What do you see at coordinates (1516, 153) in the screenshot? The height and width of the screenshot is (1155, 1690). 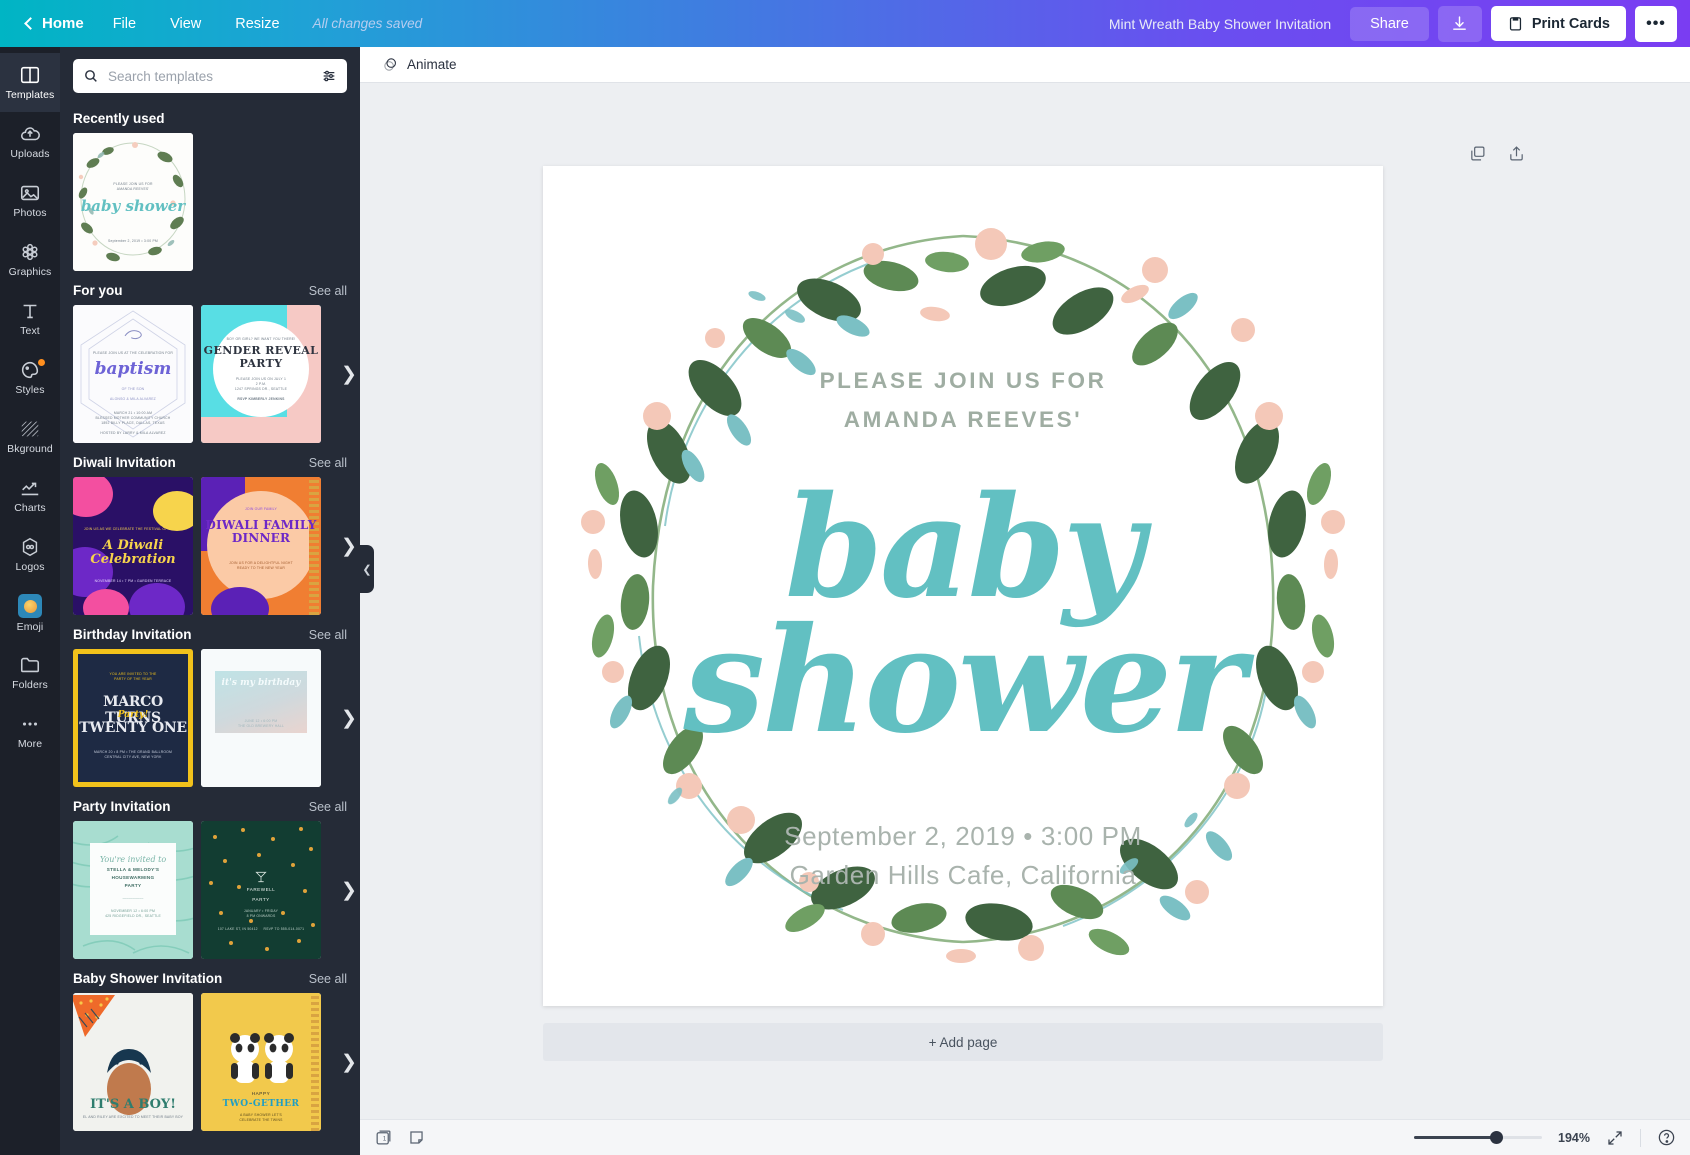 I see `export-page-button` at bounding box center [1516, 153].